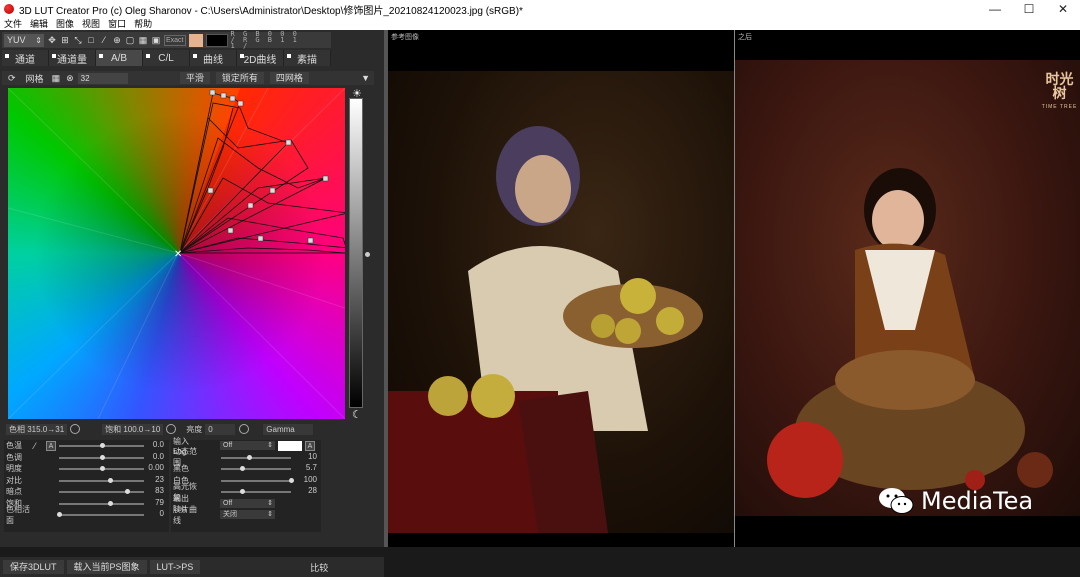 This screenshot has width=1080, height=577. What do you see at coordinates (143, 24) in the screenshot?
I see `menu-help: 帮助` at bounding box center [143, 24].